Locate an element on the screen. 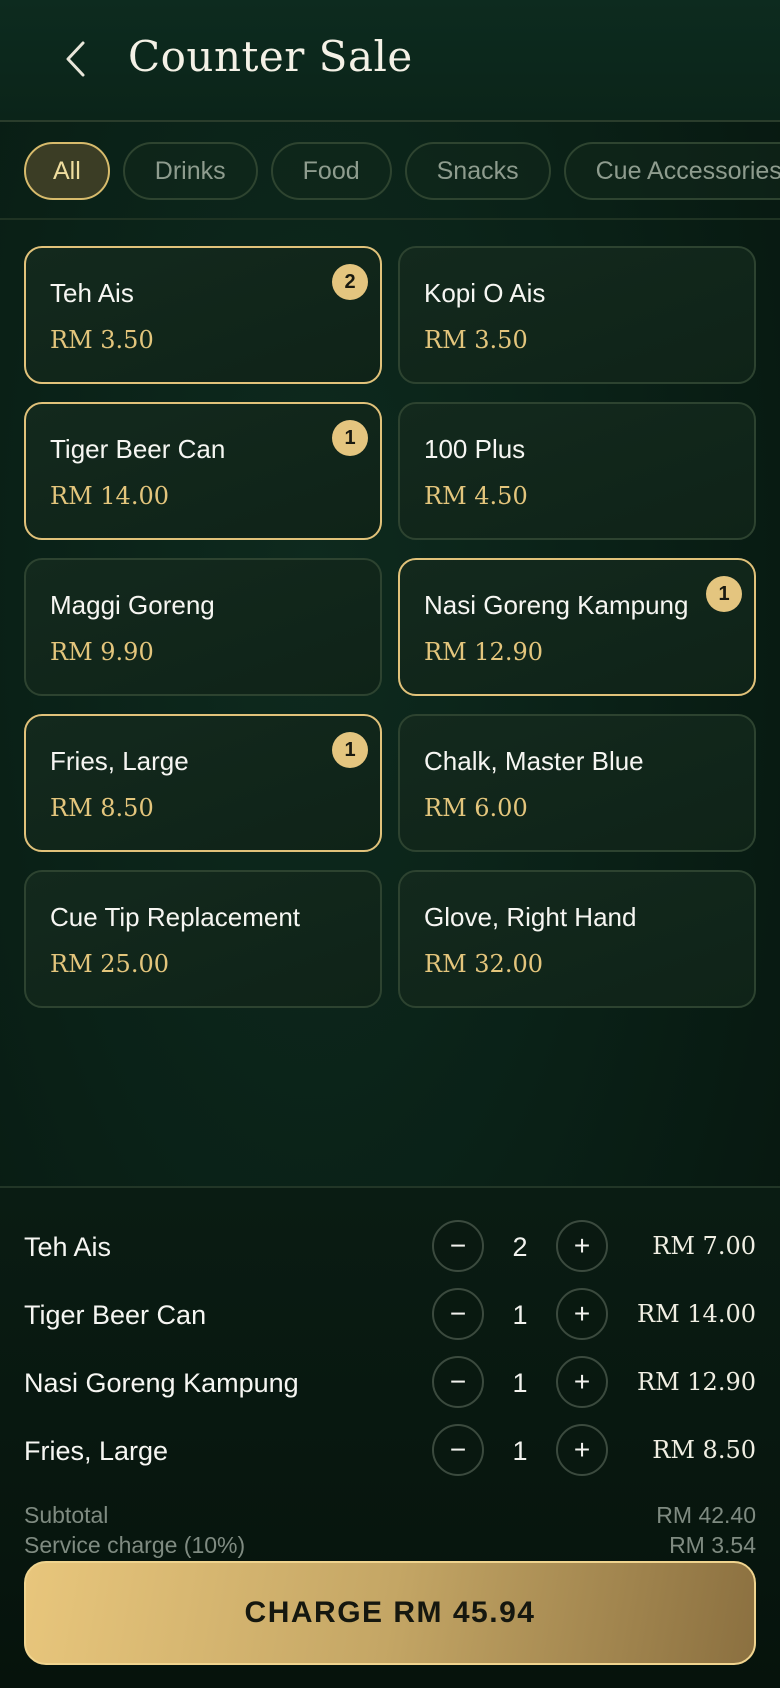 The height and width of the screenshot is (1688, 780). back-button is located at coordinates (76, 59).